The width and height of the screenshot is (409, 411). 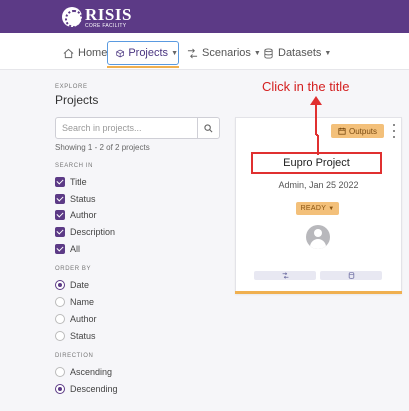 What do you see at coordinates (300, 53) in the screenshot?
I see `nav-datasets-label: Datasets` at bounding box center [300, 53].